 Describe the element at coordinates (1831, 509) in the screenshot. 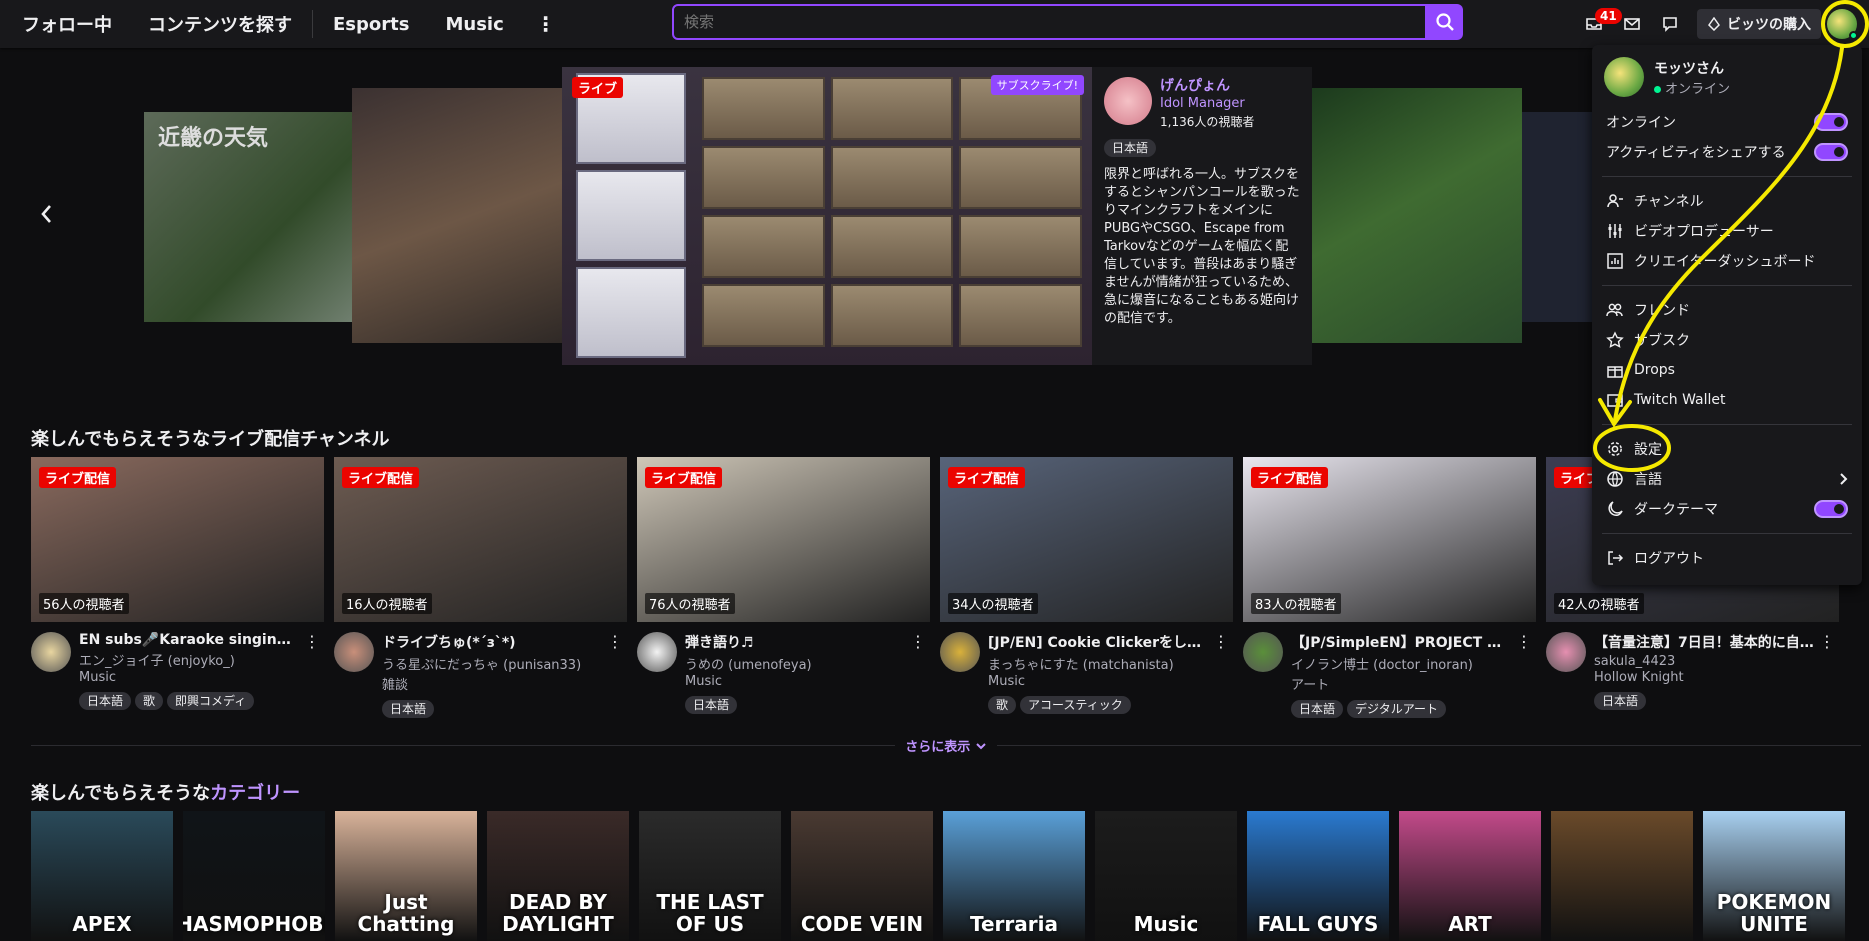

I see `dark-theme-toggle` at that location.